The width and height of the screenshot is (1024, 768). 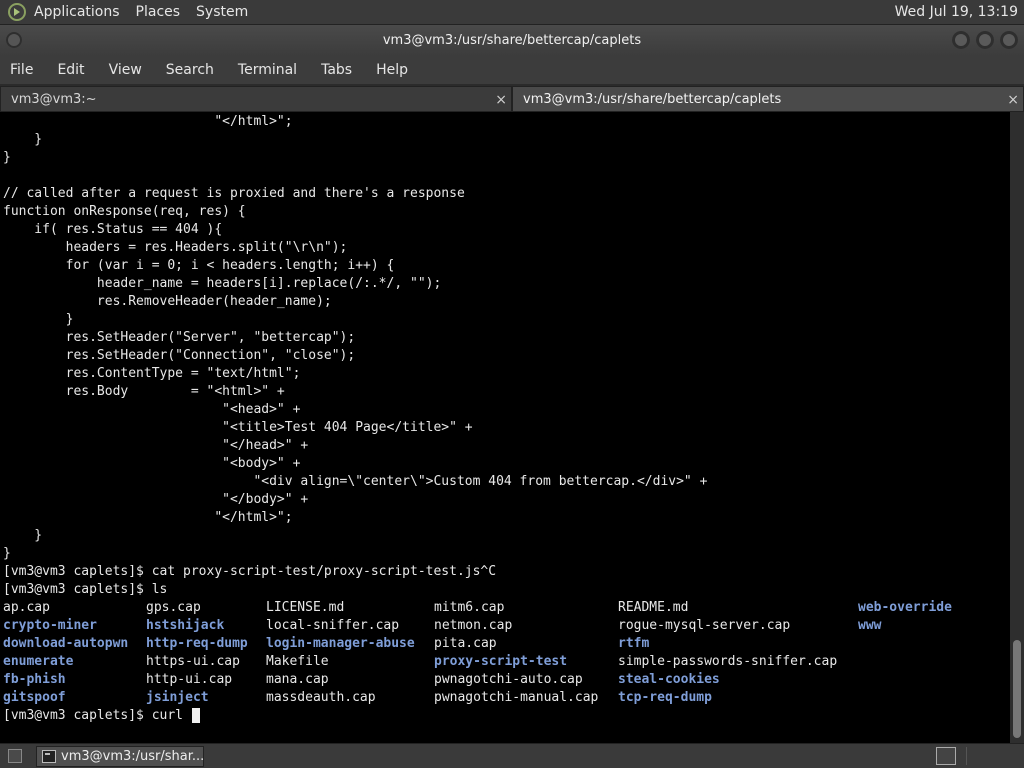 What do you see at coordinates (985, 40) in the screenshot?
I see `maximize-button` at bounding box center [985, 40].